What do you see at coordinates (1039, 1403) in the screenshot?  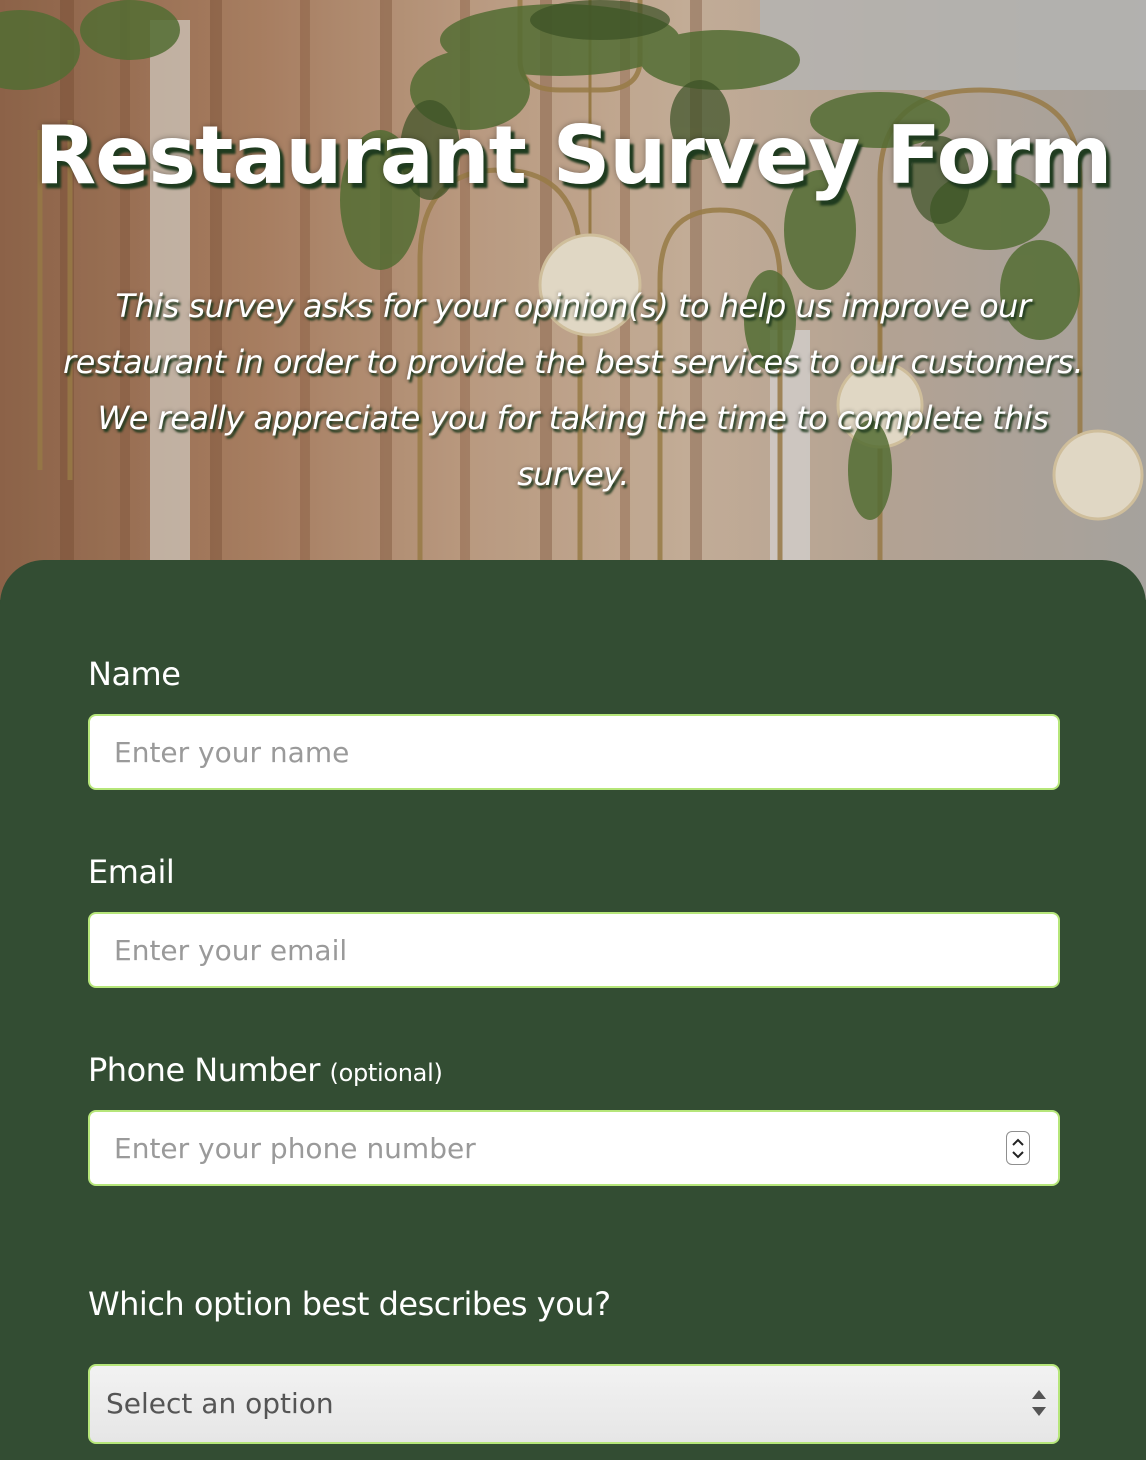 I see `select-arrows-icon` at bounding box center [1039, 1403].